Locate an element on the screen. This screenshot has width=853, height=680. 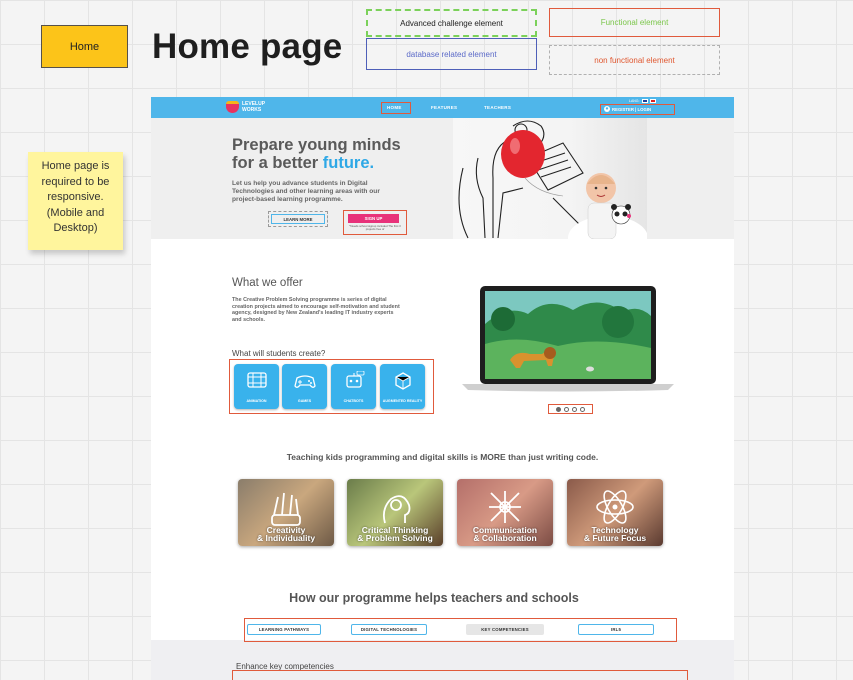
students-create-heading: What will students create? is located at coordinates (279, 353).